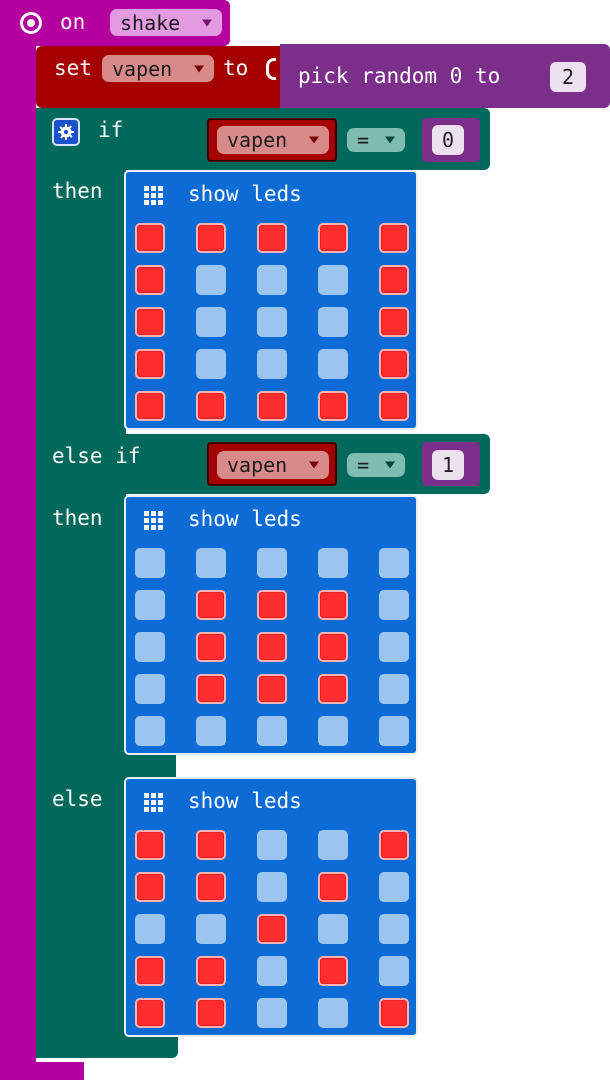  What do you see at coordinates (376, 465) in the screenshot?
I see `condition-2-operator-dropdown: =` at bounding box center [376, 465].